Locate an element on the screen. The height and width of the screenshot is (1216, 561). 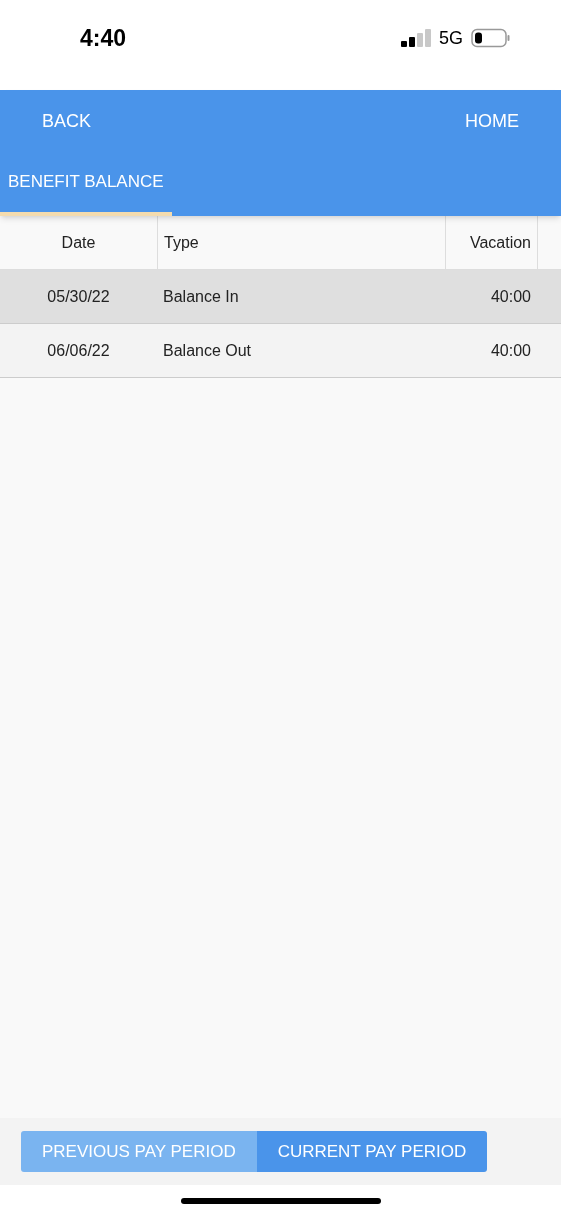
column-header: Date is located at coordinates (78, 242).